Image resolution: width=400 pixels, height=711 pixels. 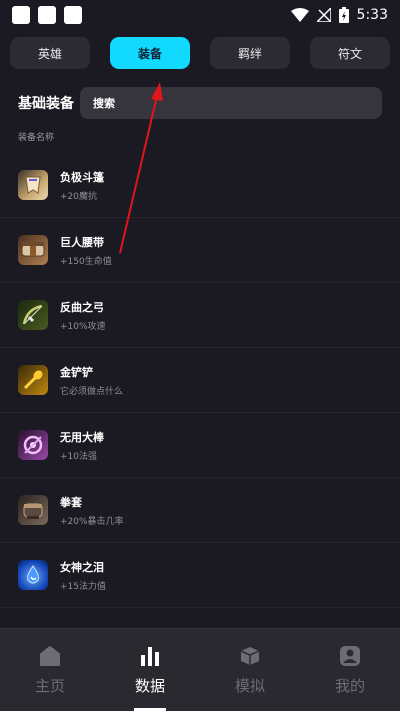 I want to click on item-name: 拳套, so click(x=71, y=502).